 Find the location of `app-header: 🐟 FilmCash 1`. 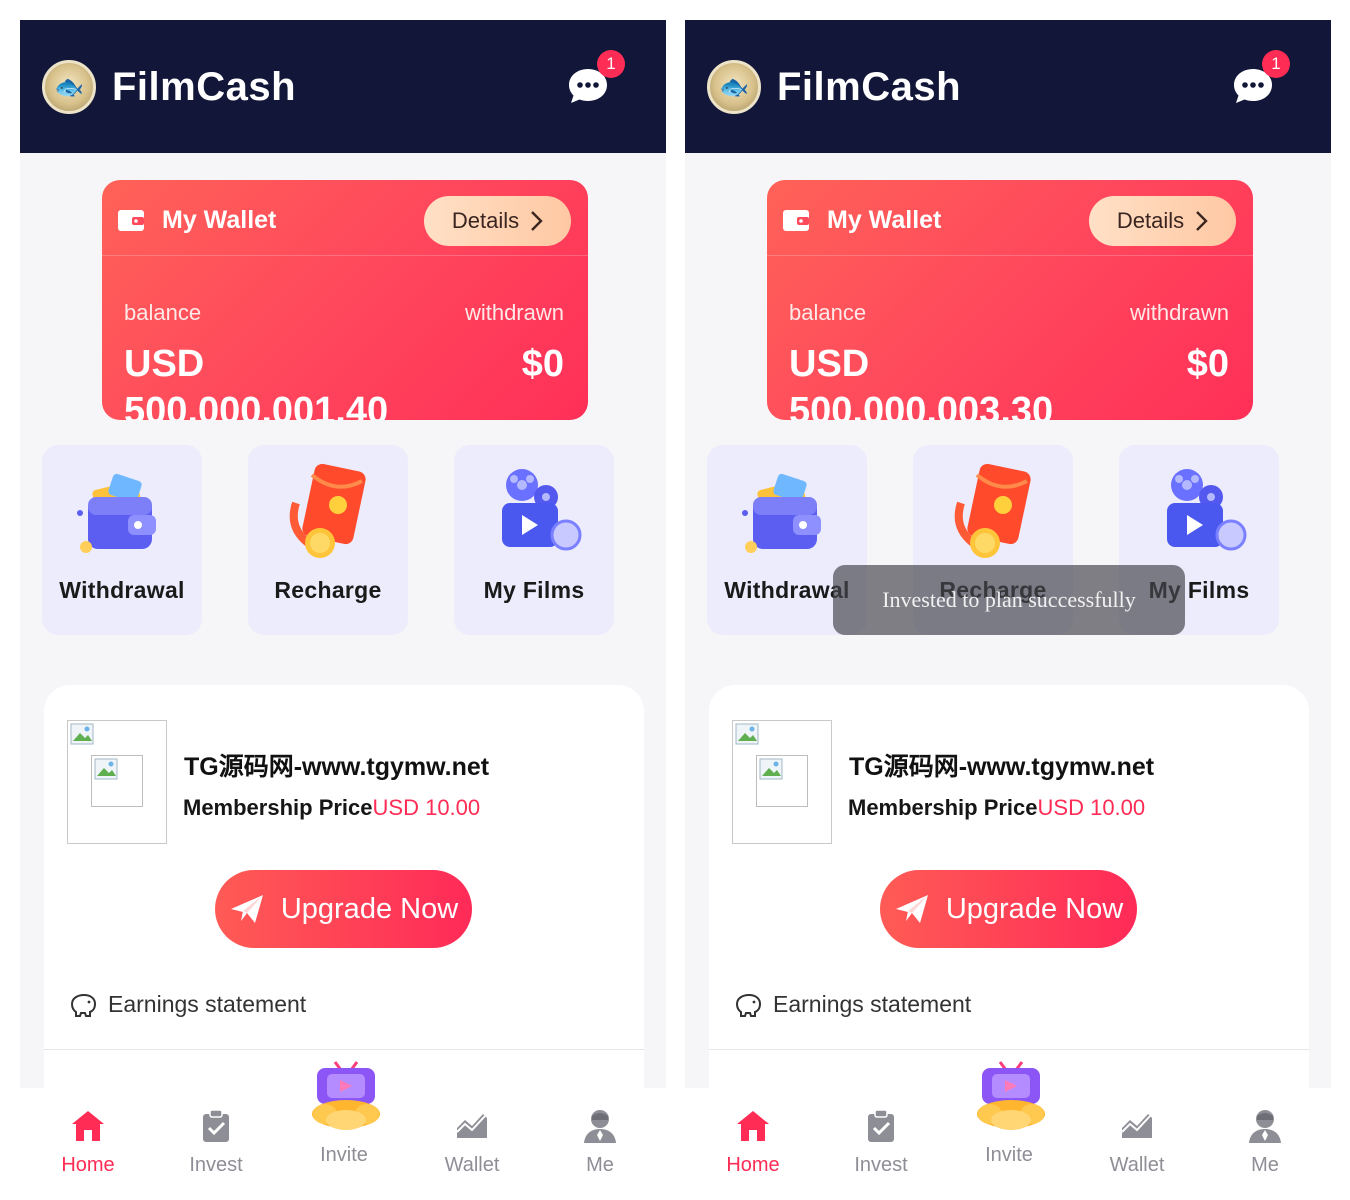

app-header: 🐟 FilmCash 1 is located at coordinates (1008, 86).